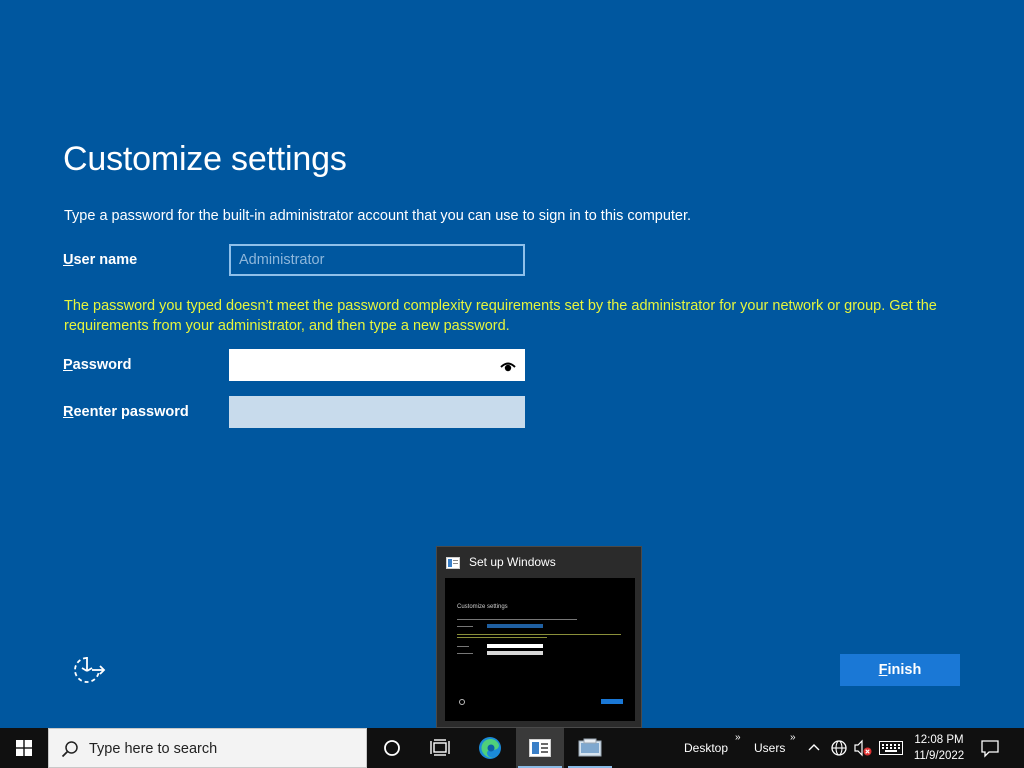 This screenshot has width=1024, height=768. I want to click on reenter-password-field, so click(377, 412).